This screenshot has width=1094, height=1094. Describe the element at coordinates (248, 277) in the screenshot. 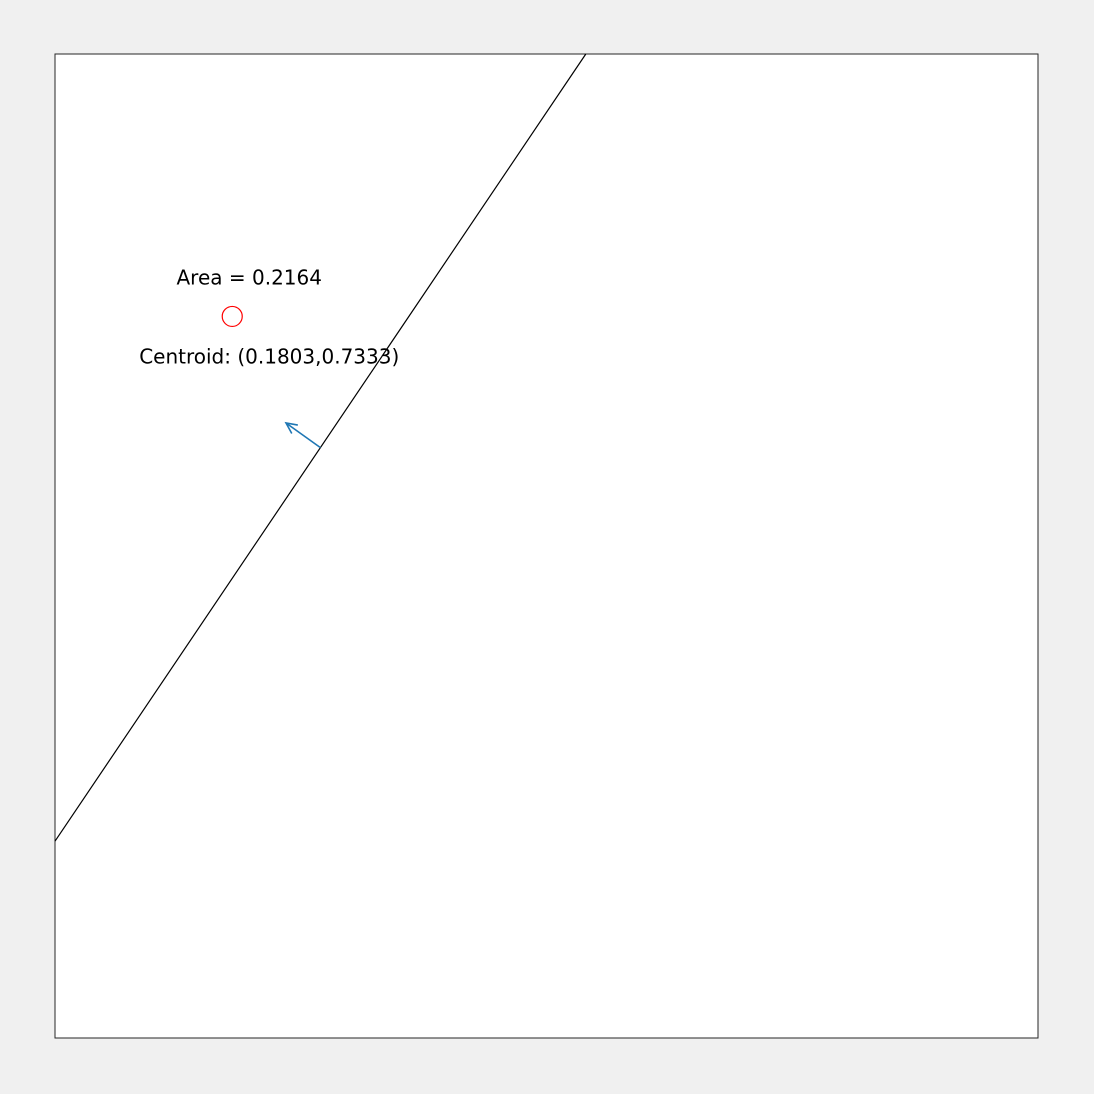

I see `area-label: Area = 0.2164` at that location.